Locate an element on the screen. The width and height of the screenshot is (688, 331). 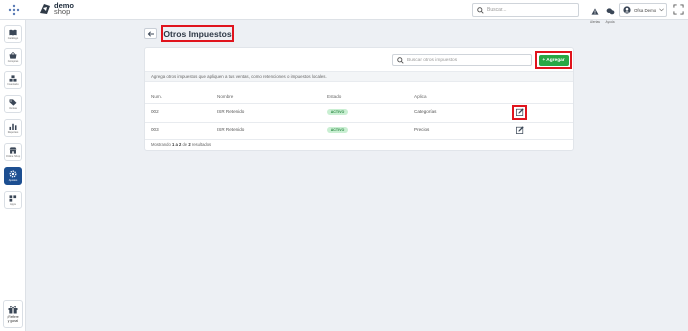
gift-icon is located at coordinates (13, 309).